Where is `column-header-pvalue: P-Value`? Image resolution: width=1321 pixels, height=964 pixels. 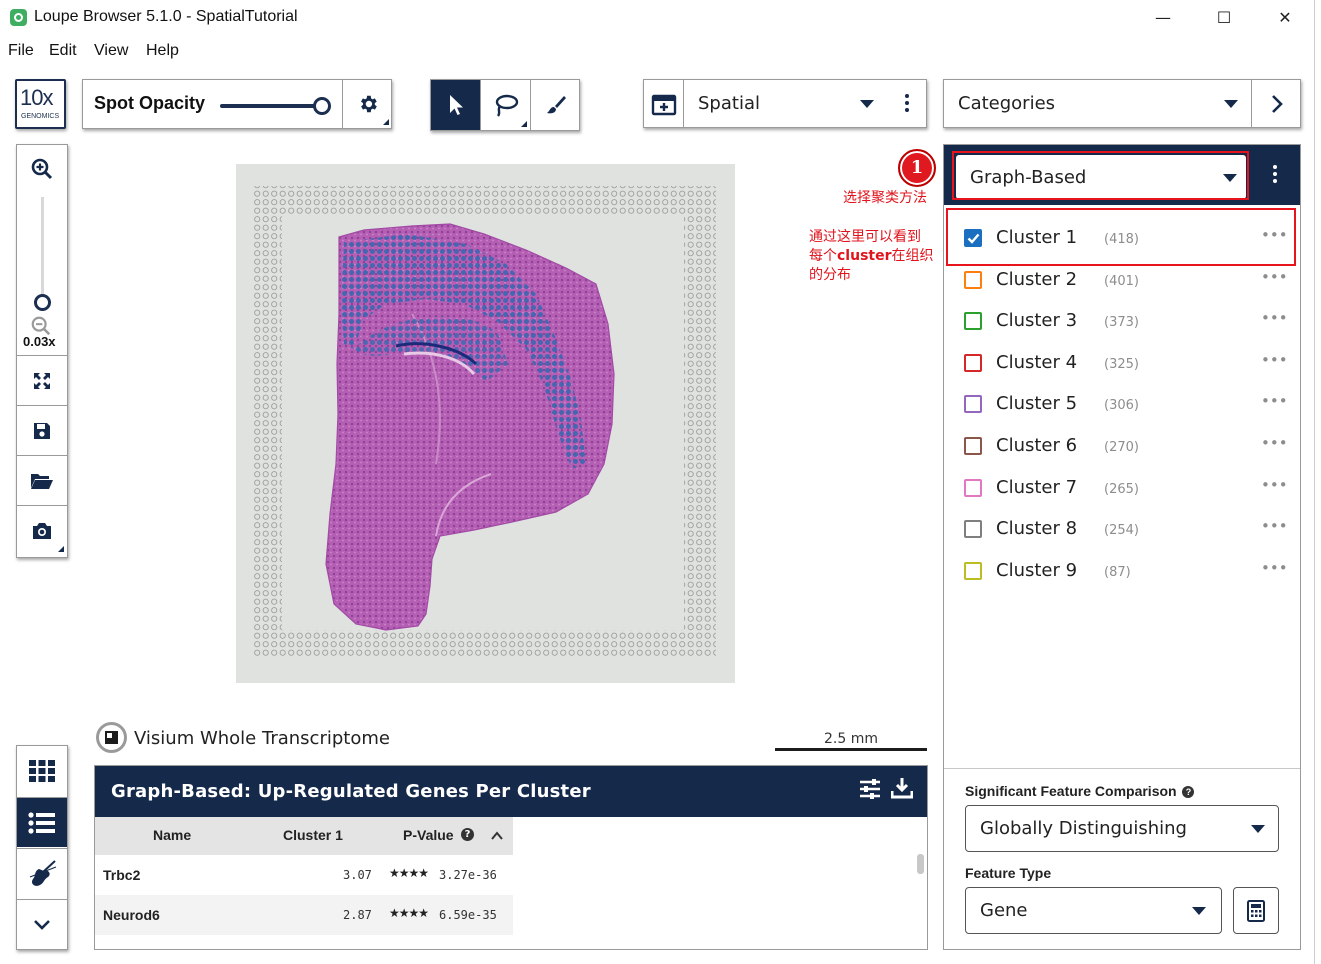
column-header-pvalue: P-Value is located at coordinates (428, 835).